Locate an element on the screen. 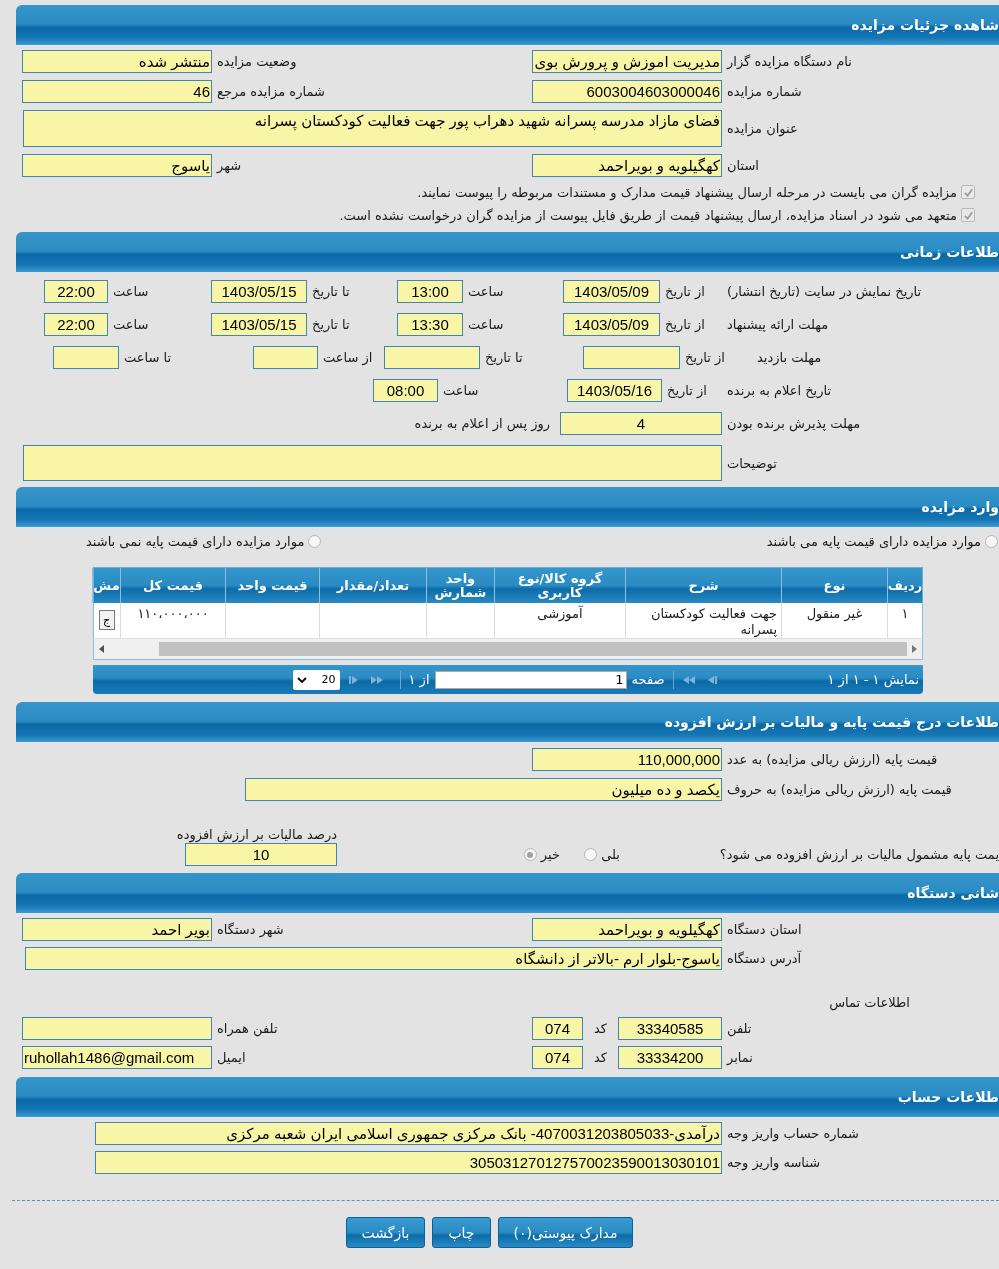 This screenshot has height=1269, width=999. text-field: 46 is located at coordinates (117, 91).